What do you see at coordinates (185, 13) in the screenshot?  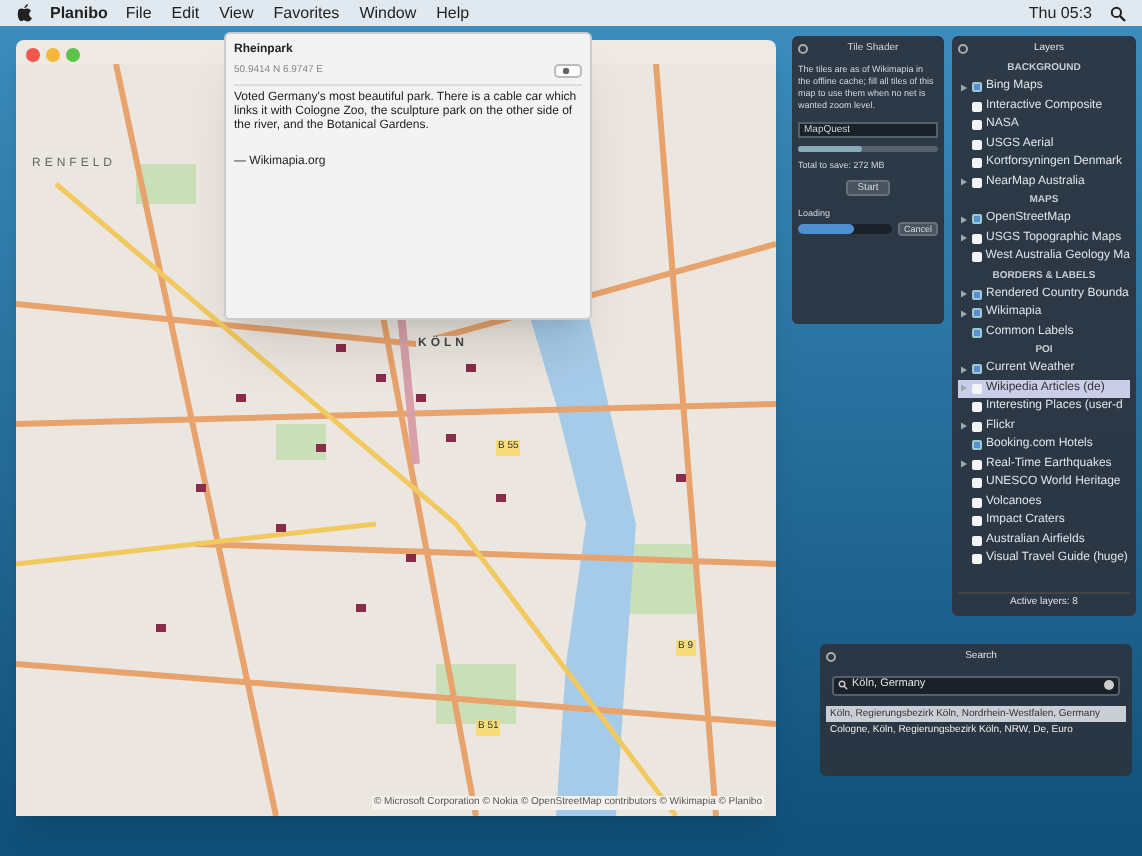 I see `menu-item: Edit` at bounding box center [185, 13].